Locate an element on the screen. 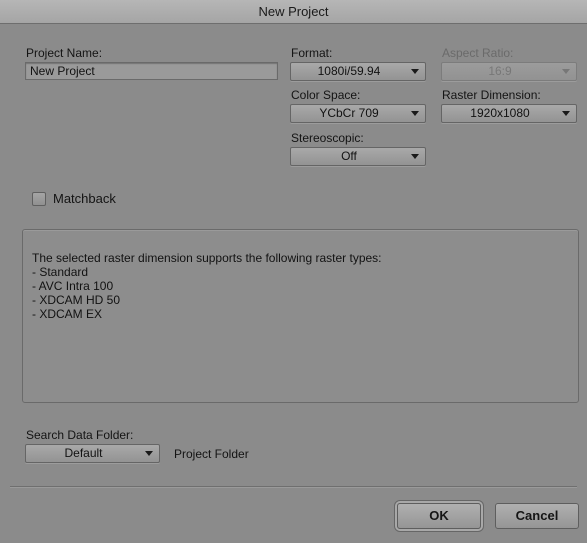  raster-type-item: - AVC Intra 100 is located at coordinates (73, 286).